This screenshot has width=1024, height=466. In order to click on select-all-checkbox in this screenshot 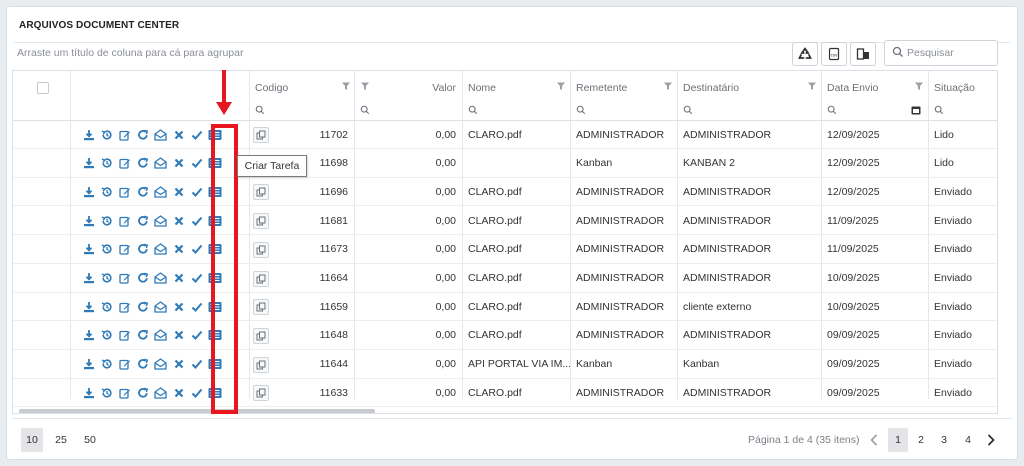, I will do `click(43, 88)`.